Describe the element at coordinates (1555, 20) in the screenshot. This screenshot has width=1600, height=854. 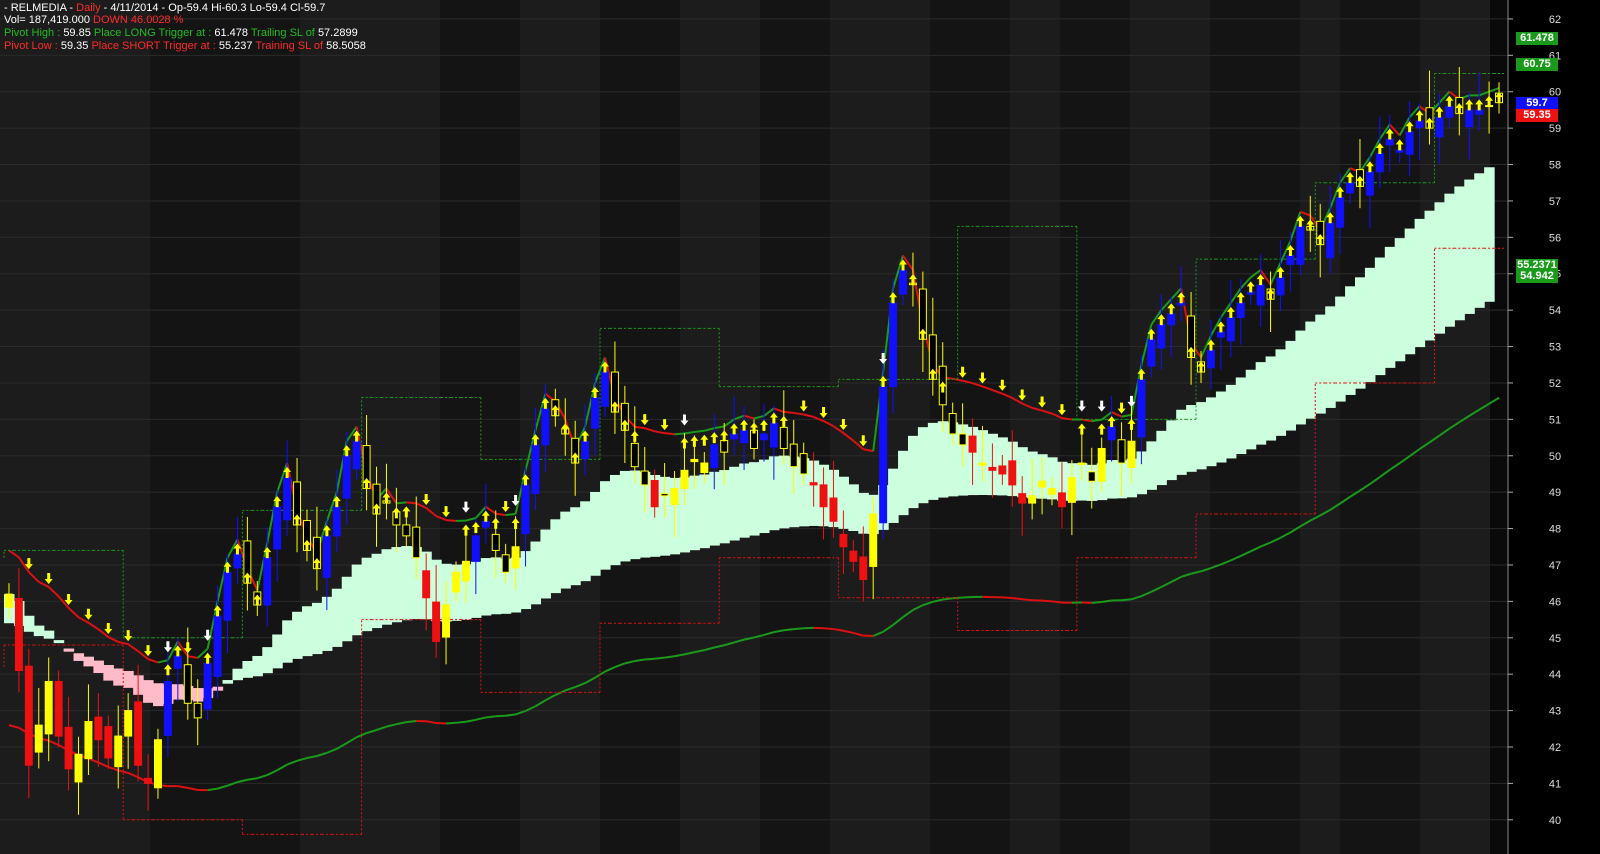
I see `y-tick-label: 62` at that location.